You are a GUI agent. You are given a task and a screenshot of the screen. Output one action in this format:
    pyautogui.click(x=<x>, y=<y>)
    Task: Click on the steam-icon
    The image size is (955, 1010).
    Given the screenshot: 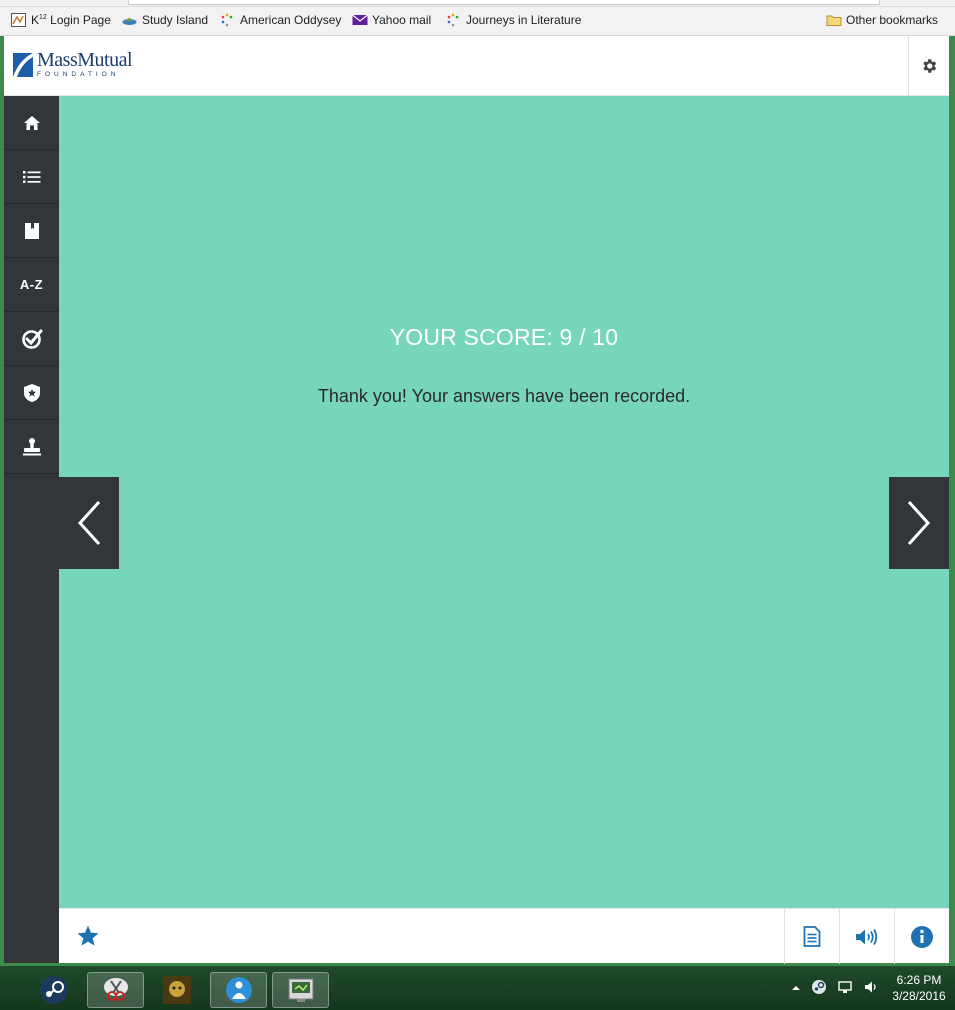 What is the action you would take?
    pyautogui.click(x=53, y=990)
    